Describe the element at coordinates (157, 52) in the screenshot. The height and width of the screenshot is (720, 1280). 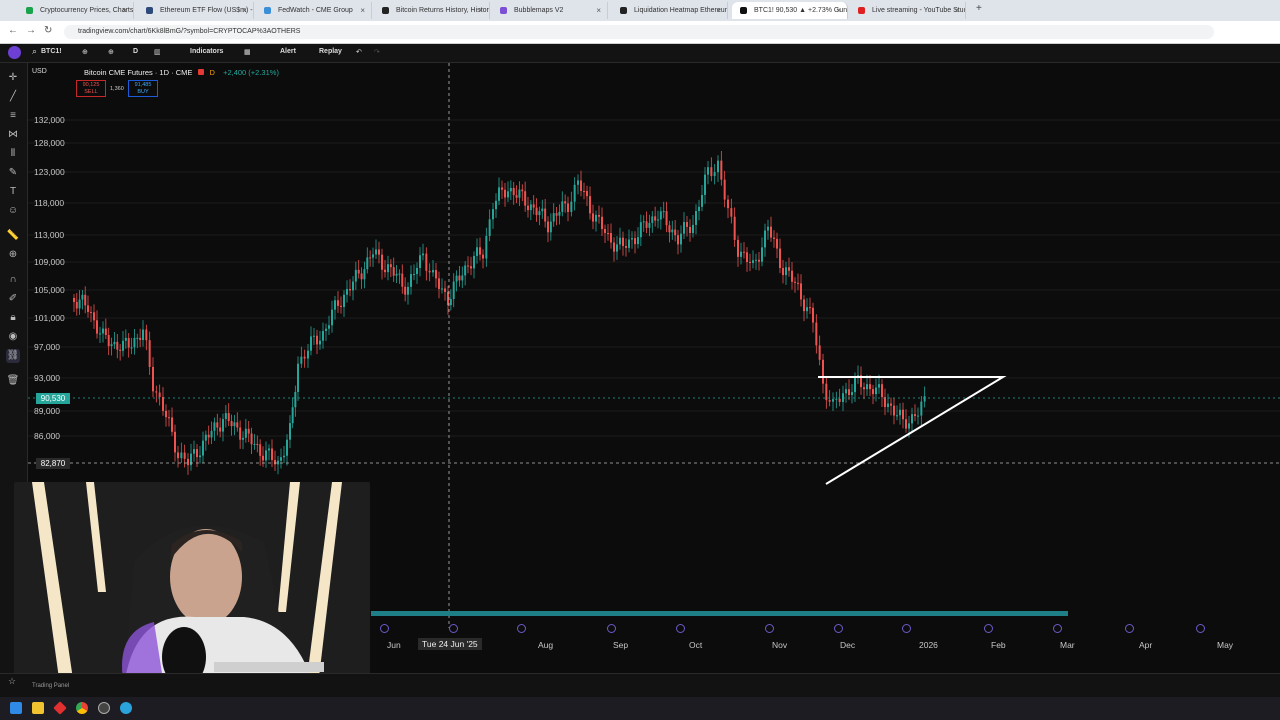
I see `chart-type-icon: ▥` at that location.